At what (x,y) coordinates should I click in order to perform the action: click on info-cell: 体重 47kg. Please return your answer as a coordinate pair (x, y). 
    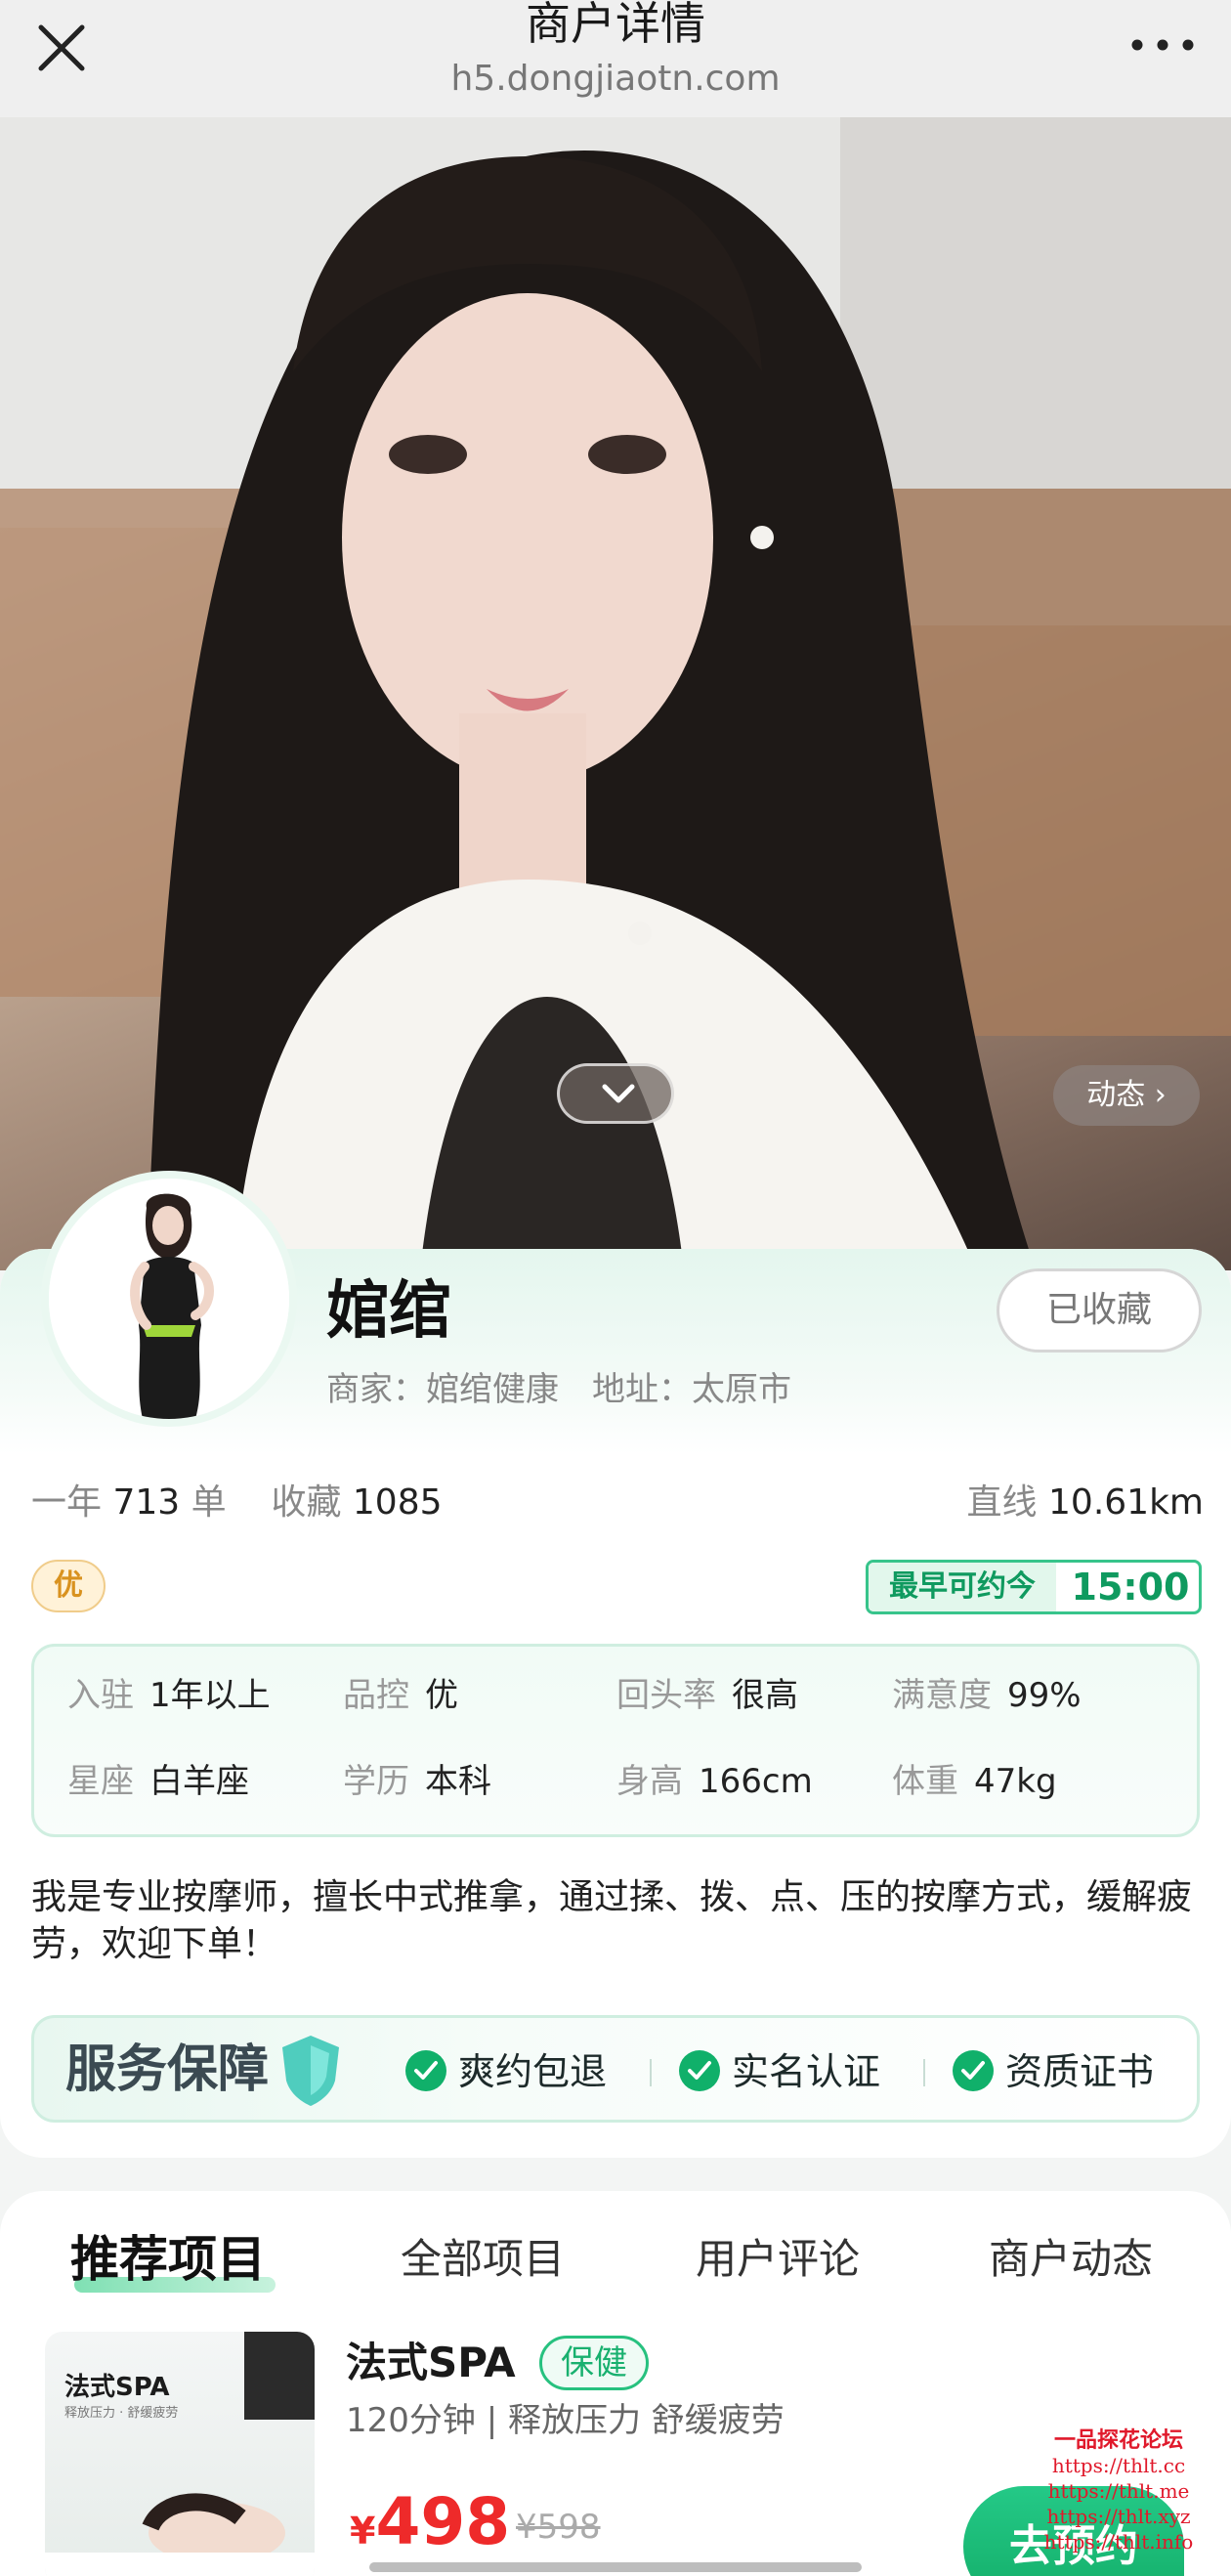
    Looking at the image, I should click on (974, 1782).